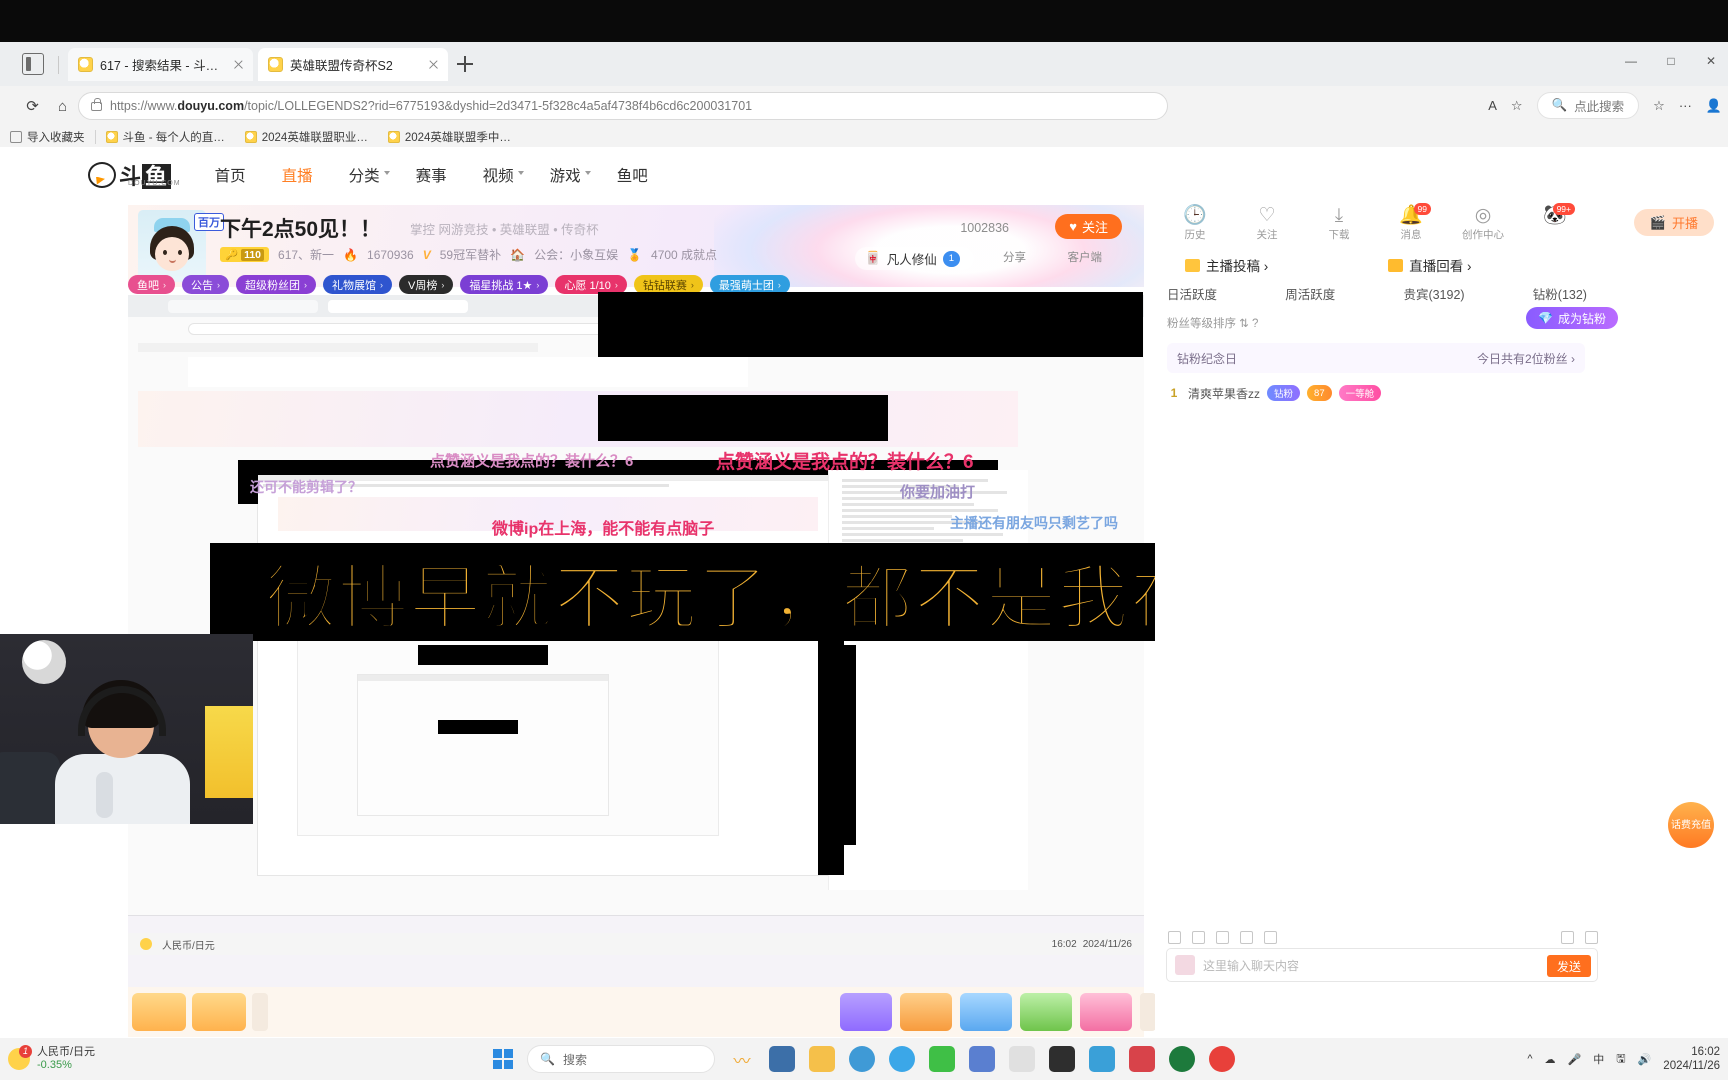  Describe the element at coordinates (1411, 222) in the screenshot. I see `sidebar-icon-message: 99 🔔 消息` at that location.